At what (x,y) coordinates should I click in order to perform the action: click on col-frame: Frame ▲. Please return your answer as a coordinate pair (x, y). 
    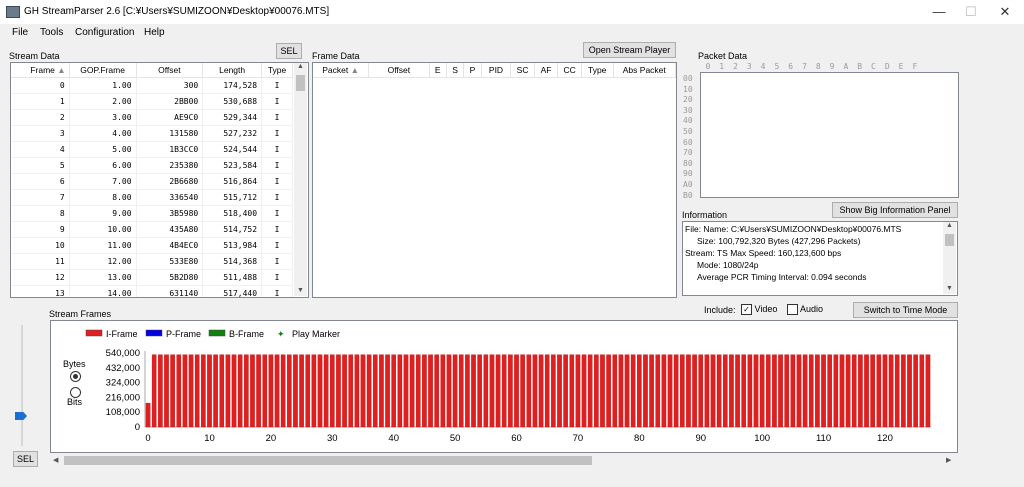
    Looking at the image, I should click on (40, 70).